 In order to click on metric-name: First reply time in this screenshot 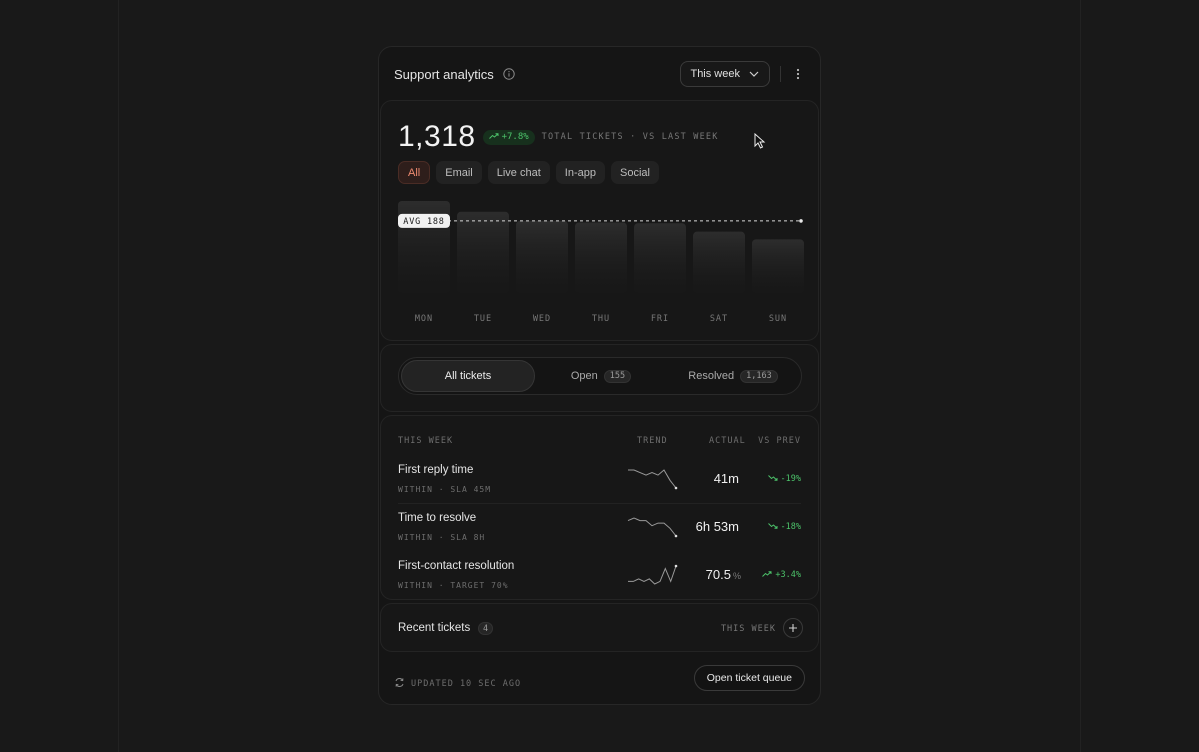, I will do `click(436, 470)`.